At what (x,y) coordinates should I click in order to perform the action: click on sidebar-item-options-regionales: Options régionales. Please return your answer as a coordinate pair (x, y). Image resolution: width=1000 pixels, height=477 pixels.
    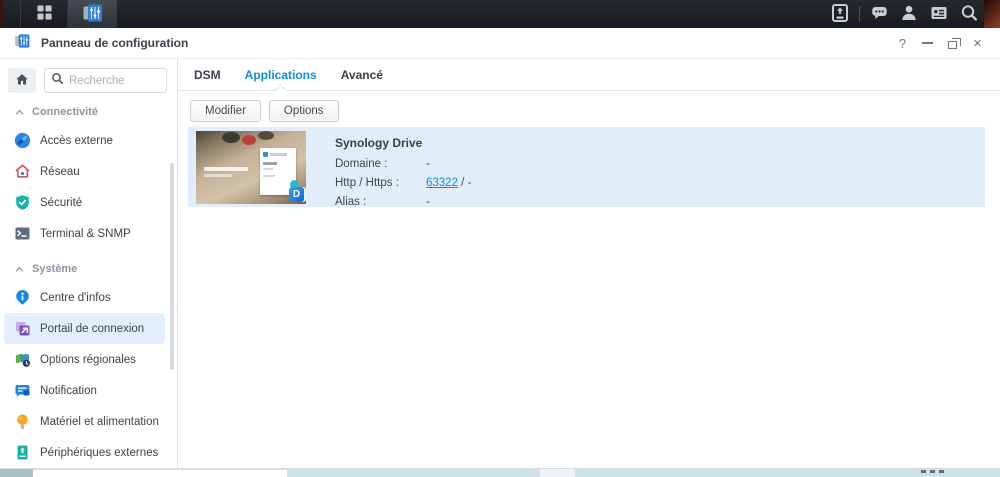
    Looking at the image, I should click on (84, 359).